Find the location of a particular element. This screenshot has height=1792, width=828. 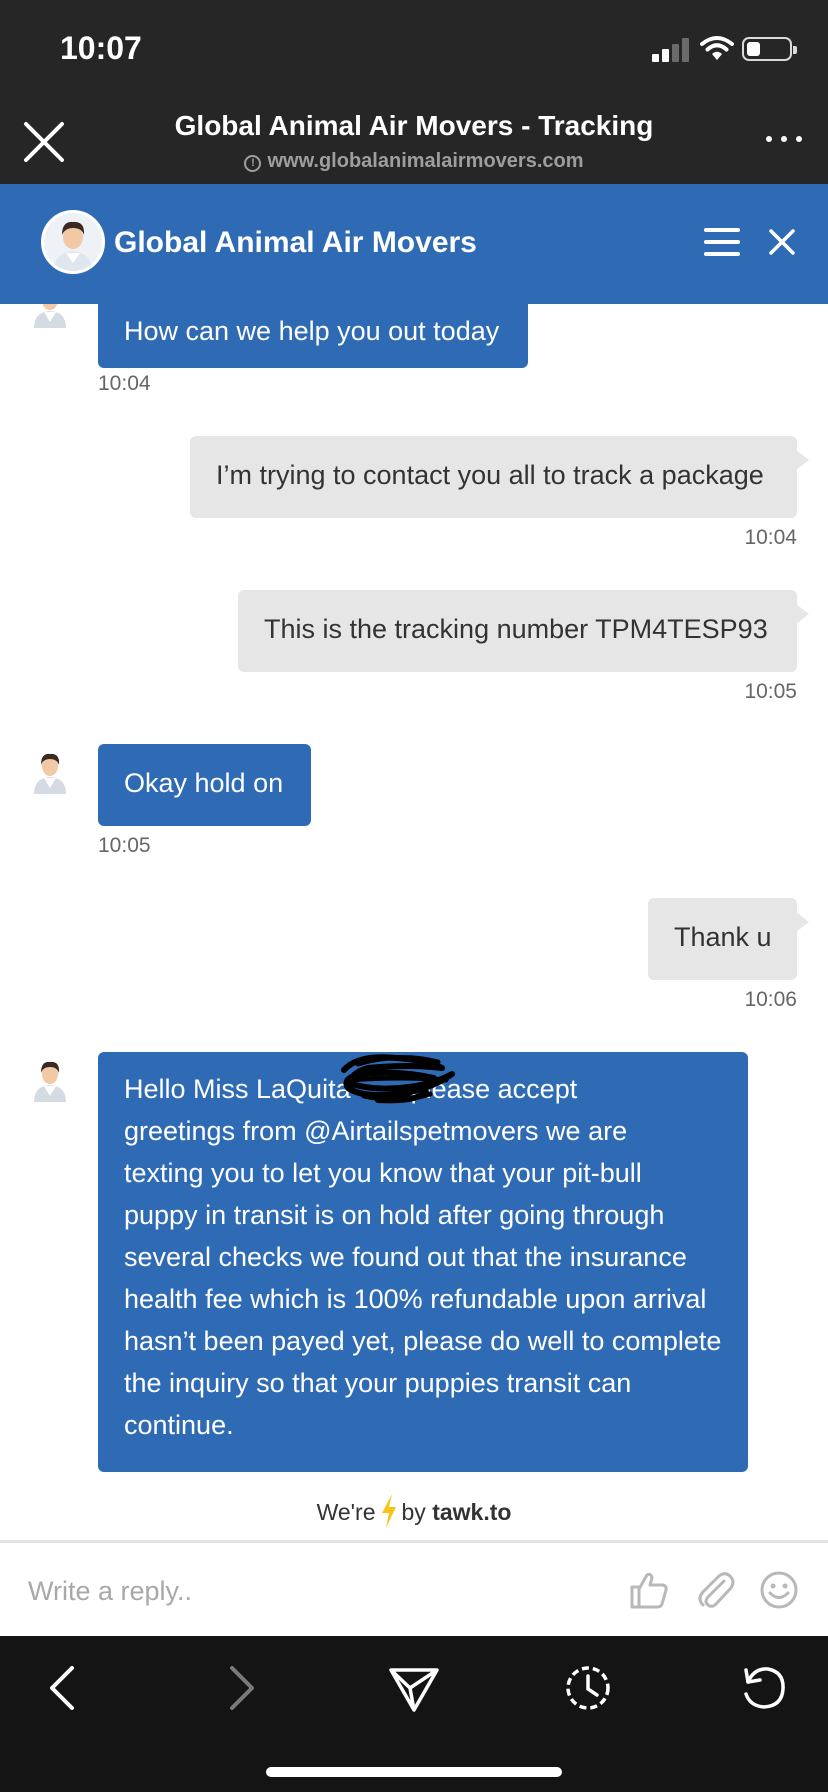

browser-toolbar is located at coordinates (414, 1714).